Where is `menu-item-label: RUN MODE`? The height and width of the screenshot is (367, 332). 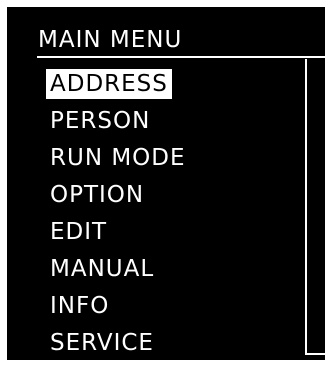
menu-item-label: RUN MODE is located at coordinates (118, 157).